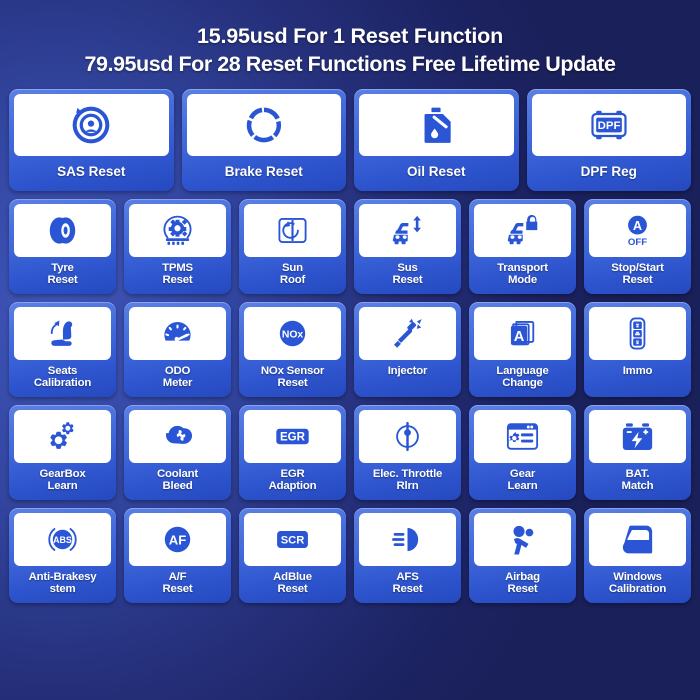  I want to click on function-card: A OFF Stop/Start Reset, so click(637, 246).